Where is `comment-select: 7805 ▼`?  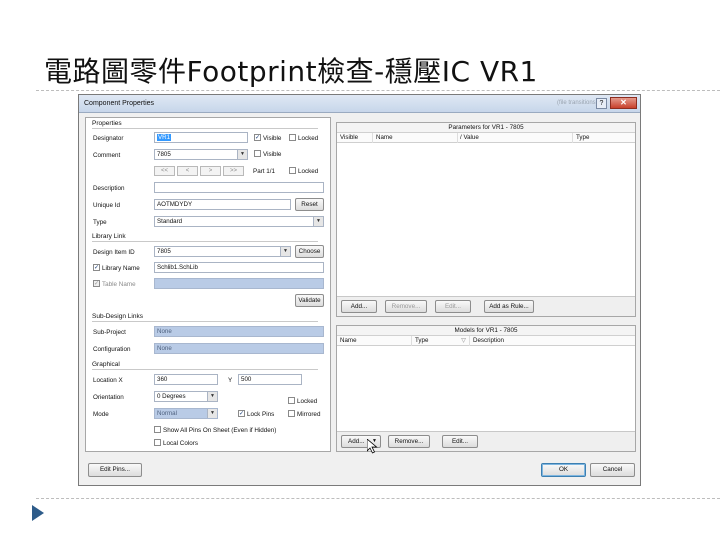
comment-select: 7805 ▼ is located at coordinates (201, 154).